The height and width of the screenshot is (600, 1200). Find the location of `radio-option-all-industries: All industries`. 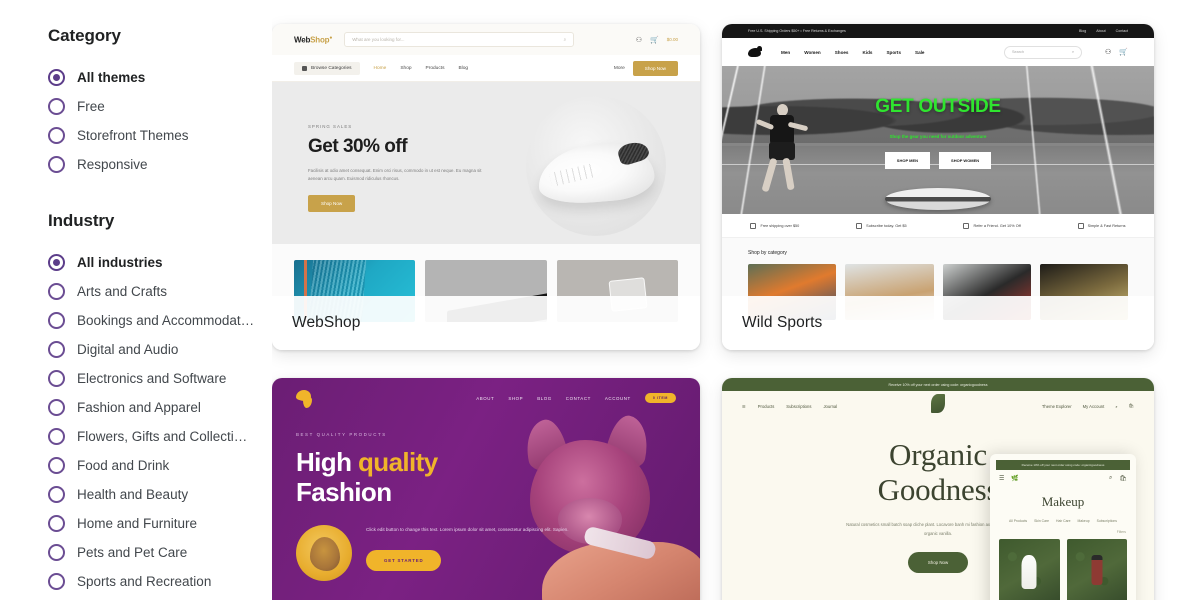

radio-option-all-industries: All industries is located at coordinates (150, 262).